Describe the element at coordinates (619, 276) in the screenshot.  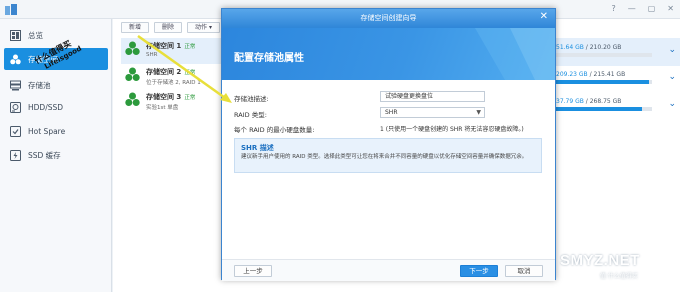
I see `site-logo-sub: 值 什么值得买` at that location.